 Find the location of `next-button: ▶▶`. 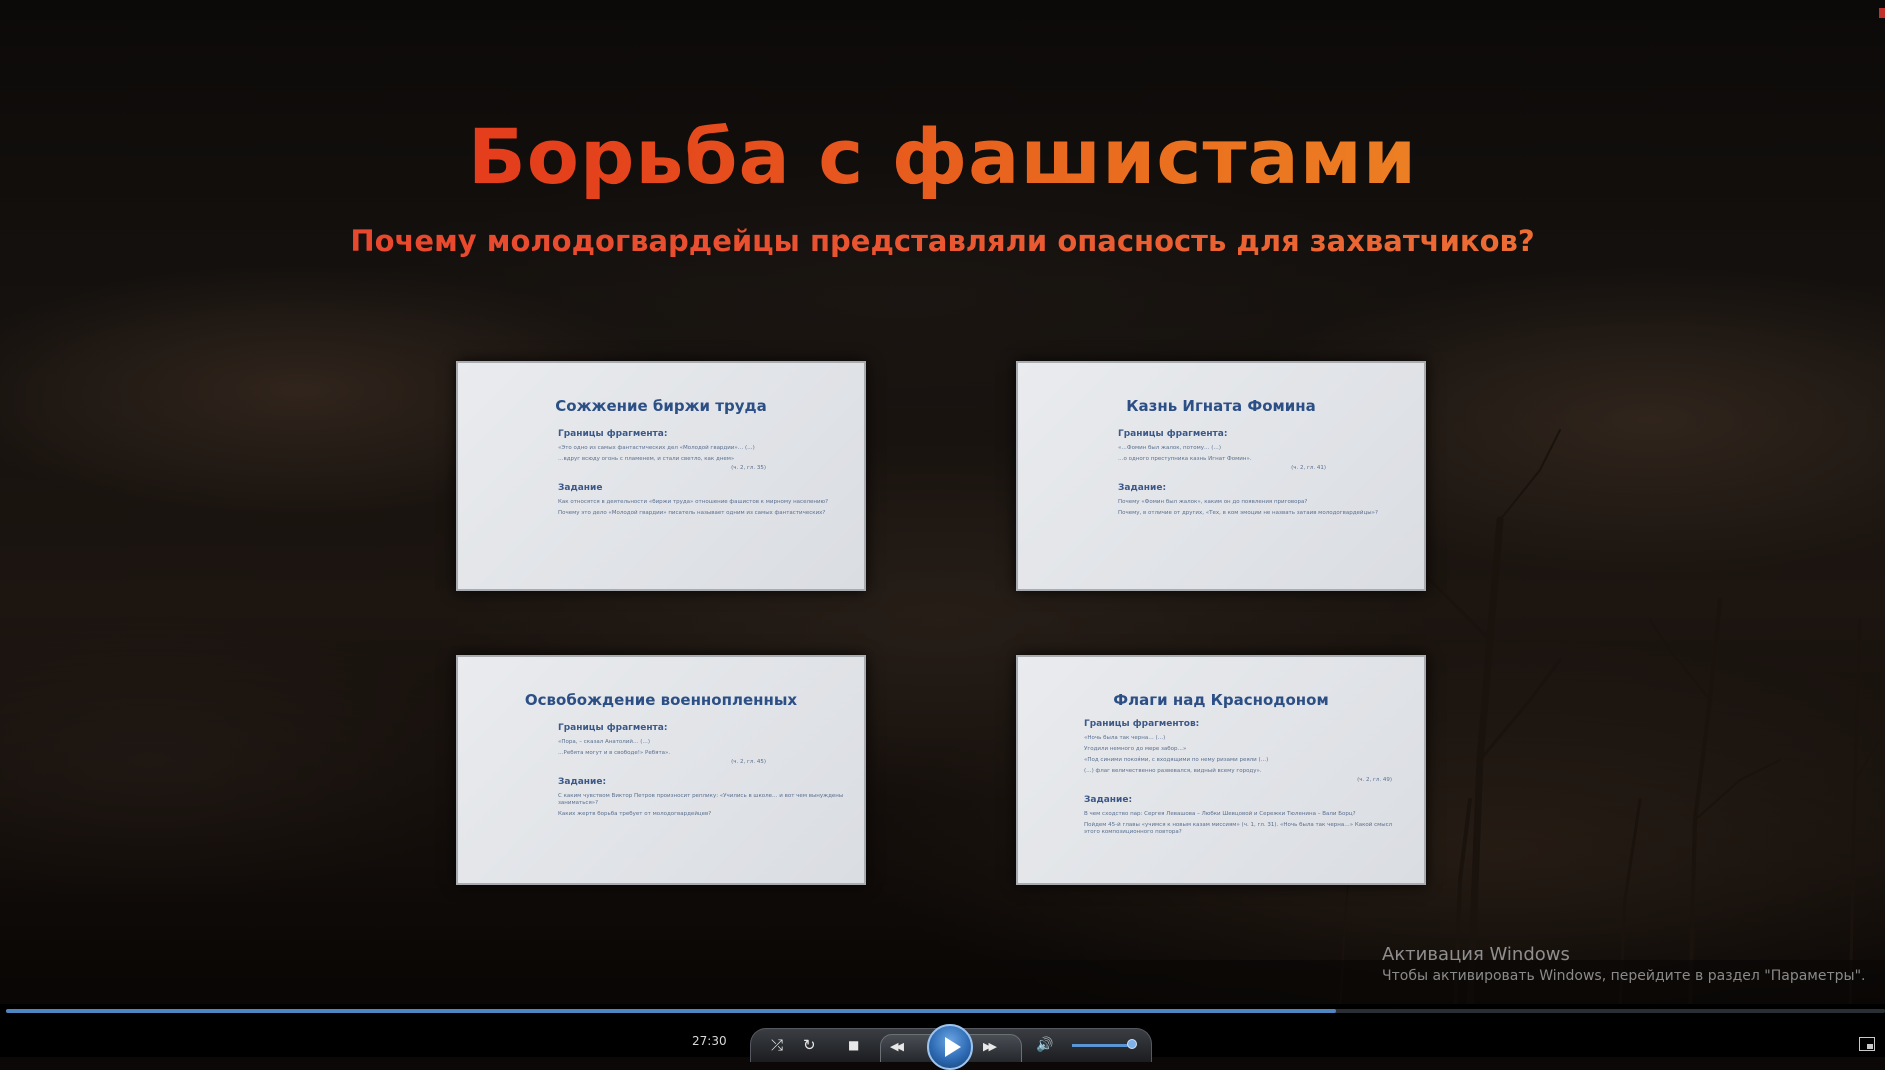

next-button: ▶▶ is located at coordinates (990, 1047).